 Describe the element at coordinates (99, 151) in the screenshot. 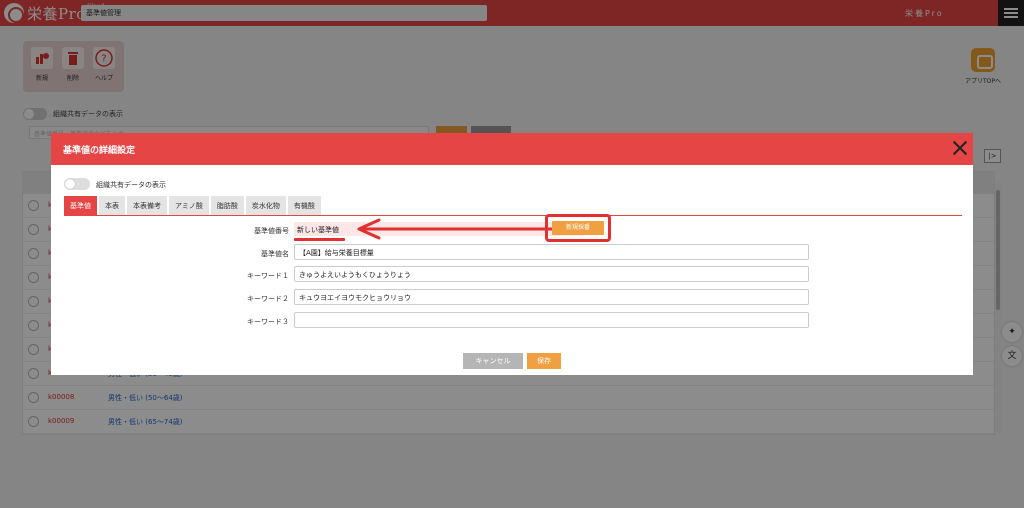

I see `modal-title: 基準値の詳細設定` at that location.